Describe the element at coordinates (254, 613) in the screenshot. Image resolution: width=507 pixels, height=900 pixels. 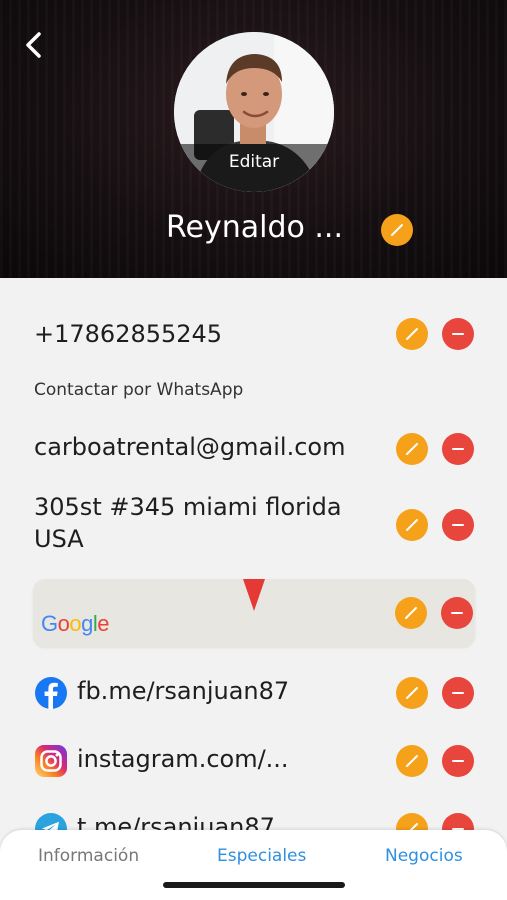
I see `map-preview: Google` at that location.